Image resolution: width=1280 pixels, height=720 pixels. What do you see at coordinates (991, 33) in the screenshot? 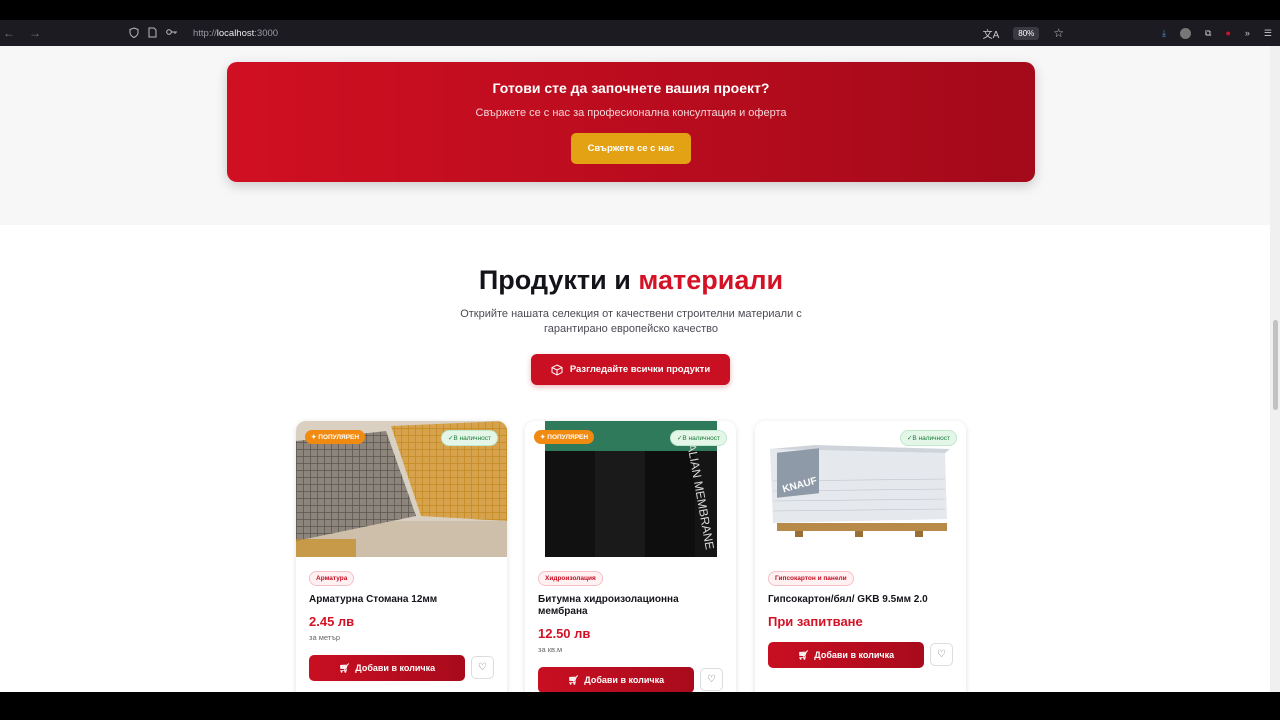
I see `translate-icon: 文A` at bounding box center [991, 33].